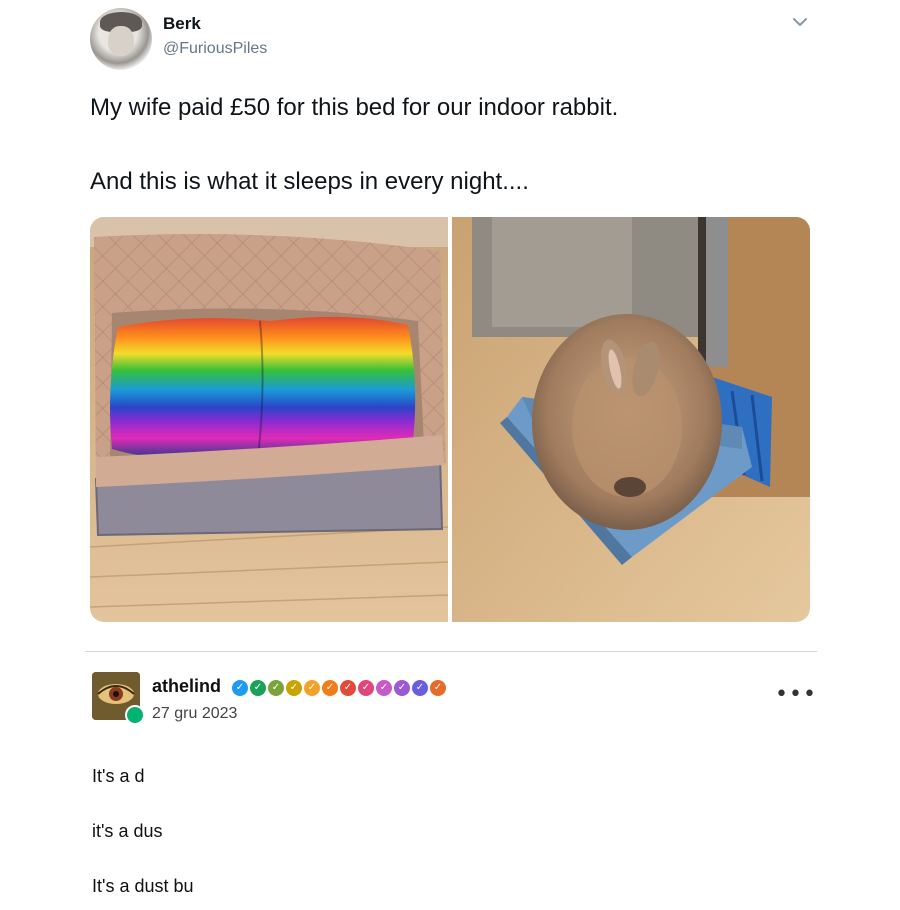 This screenshot has height=910, width=900. I want to click on more-icon: •••, so click(796, 694).